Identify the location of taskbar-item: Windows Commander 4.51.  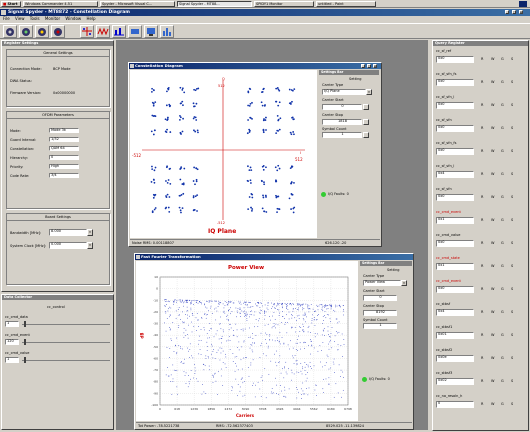
(60, 4).